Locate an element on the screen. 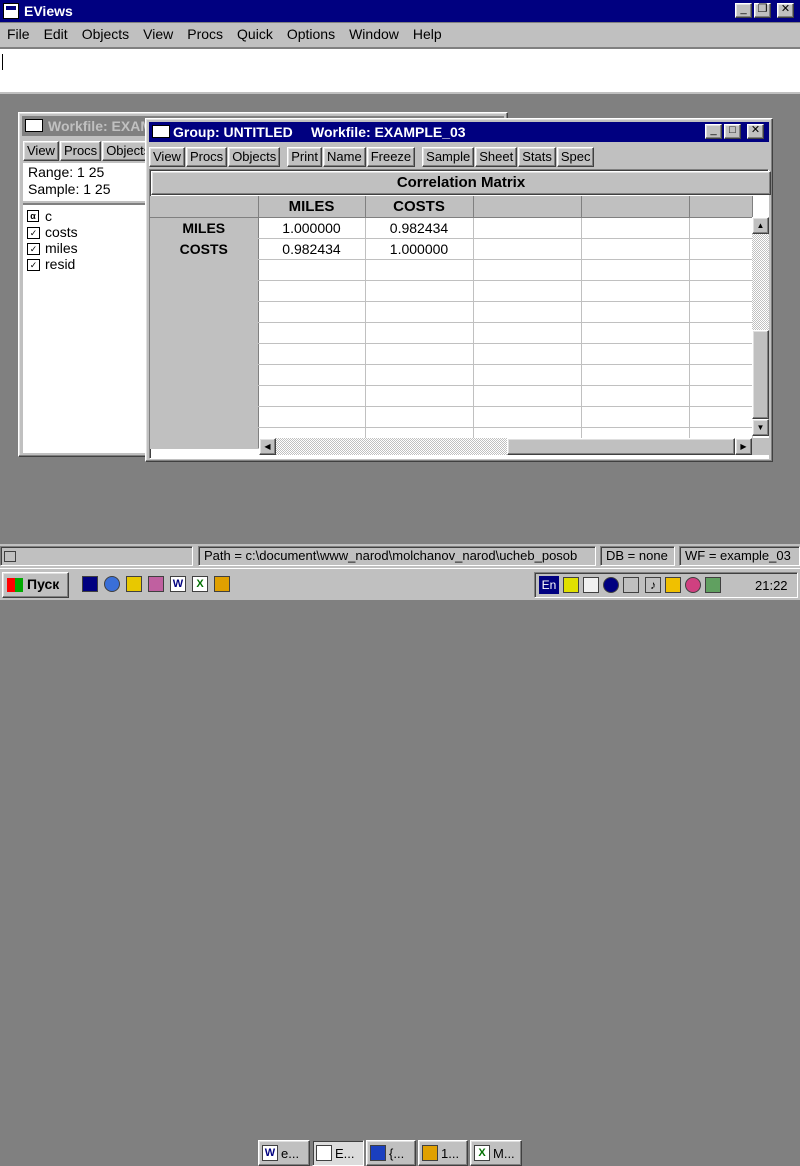  menu-window: Window is located at coordinates (374, 34).